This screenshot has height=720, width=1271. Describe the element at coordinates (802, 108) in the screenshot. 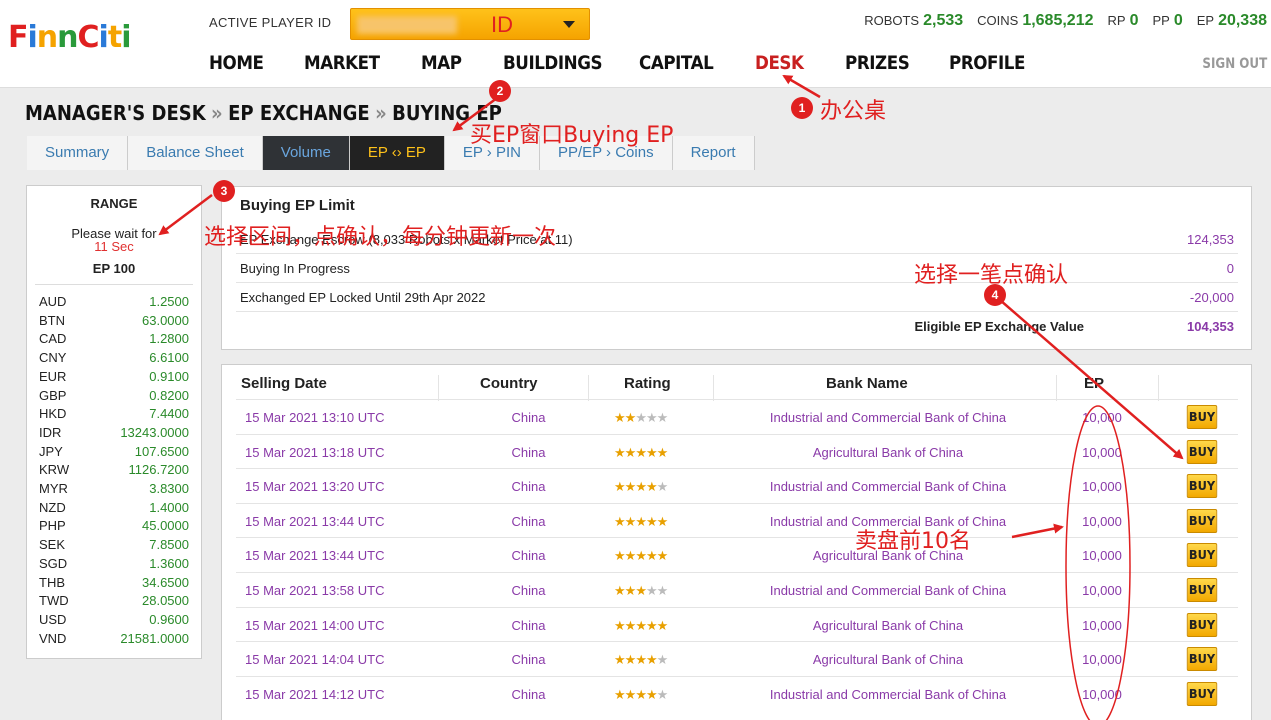

I see `annotation-badge-1: 1` at that location.